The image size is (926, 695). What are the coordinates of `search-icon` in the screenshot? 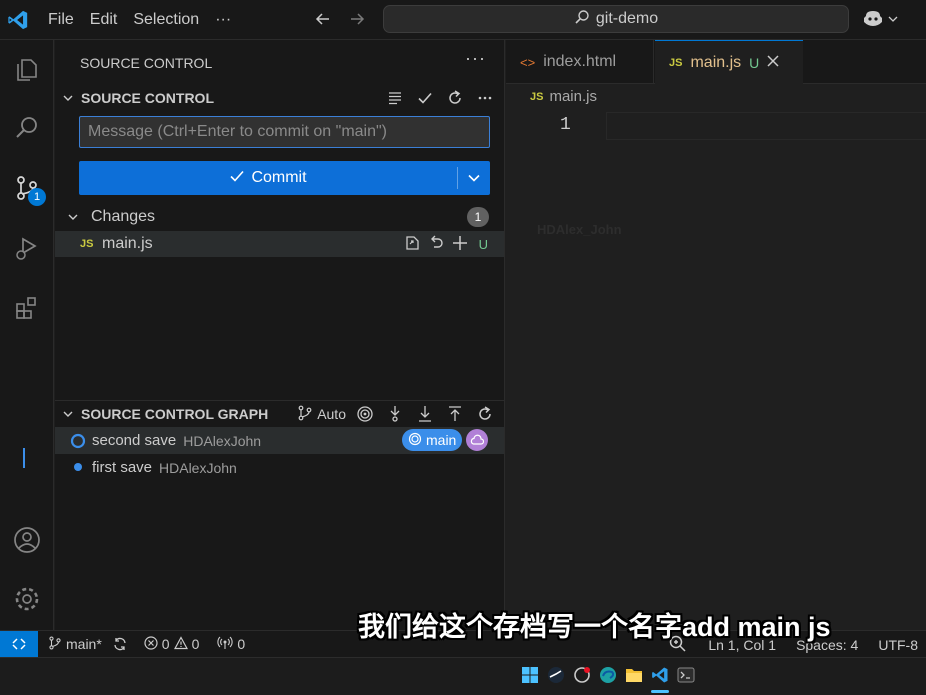 It's located at (582, 19).